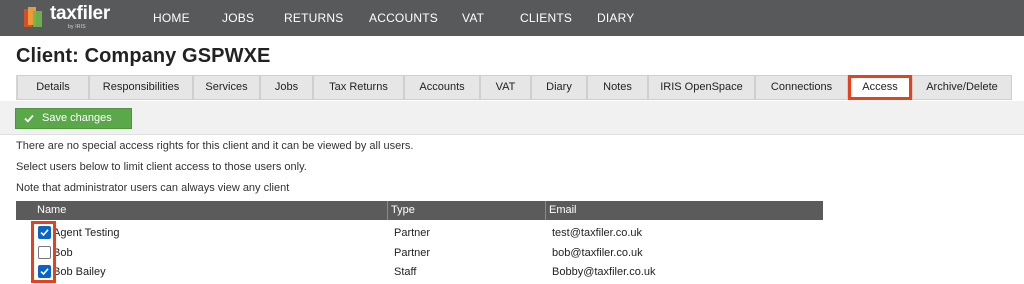 This screenshot has height=284, width=1024. I want to click on nav-clients: CLIENTS, so click(546, 18).